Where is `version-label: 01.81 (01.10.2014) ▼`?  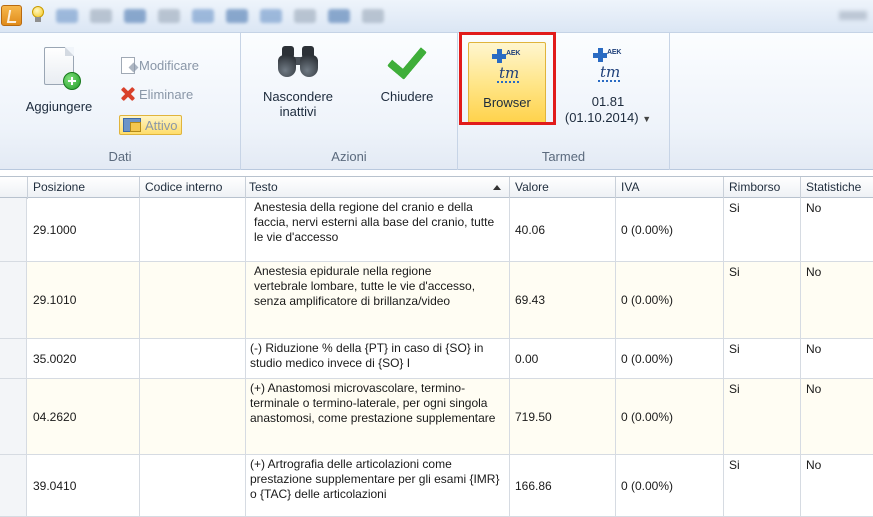 version-label: 01.81 (01.10.2014) ▼ is located at coordinates (608, 110).